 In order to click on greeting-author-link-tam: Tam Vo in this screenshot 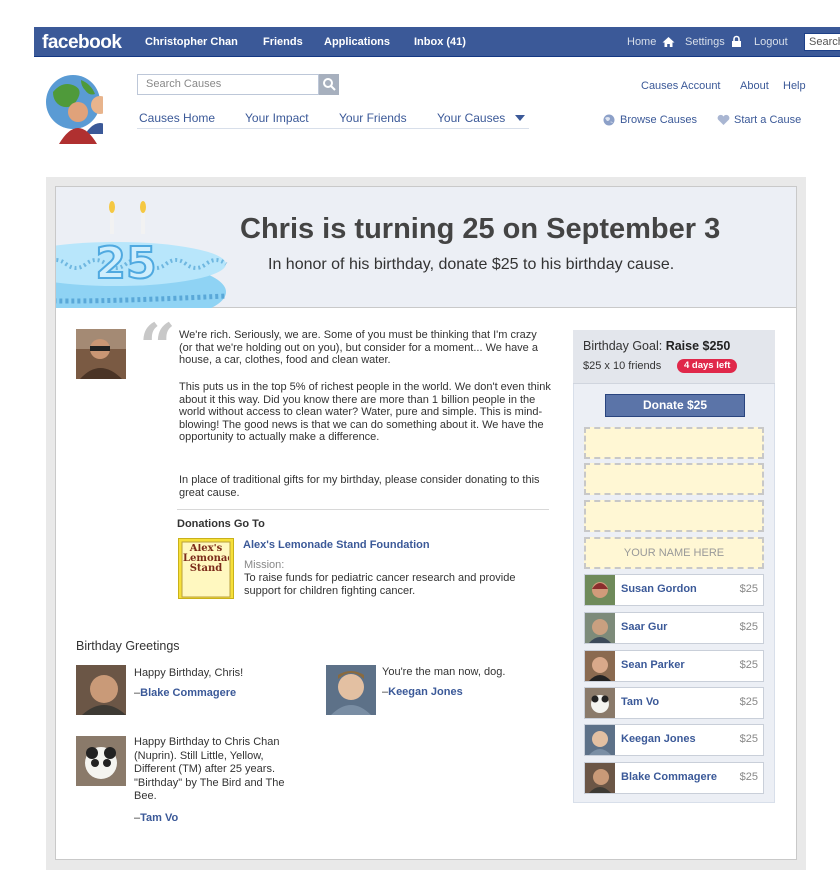, I will do `click(159, 818)`.